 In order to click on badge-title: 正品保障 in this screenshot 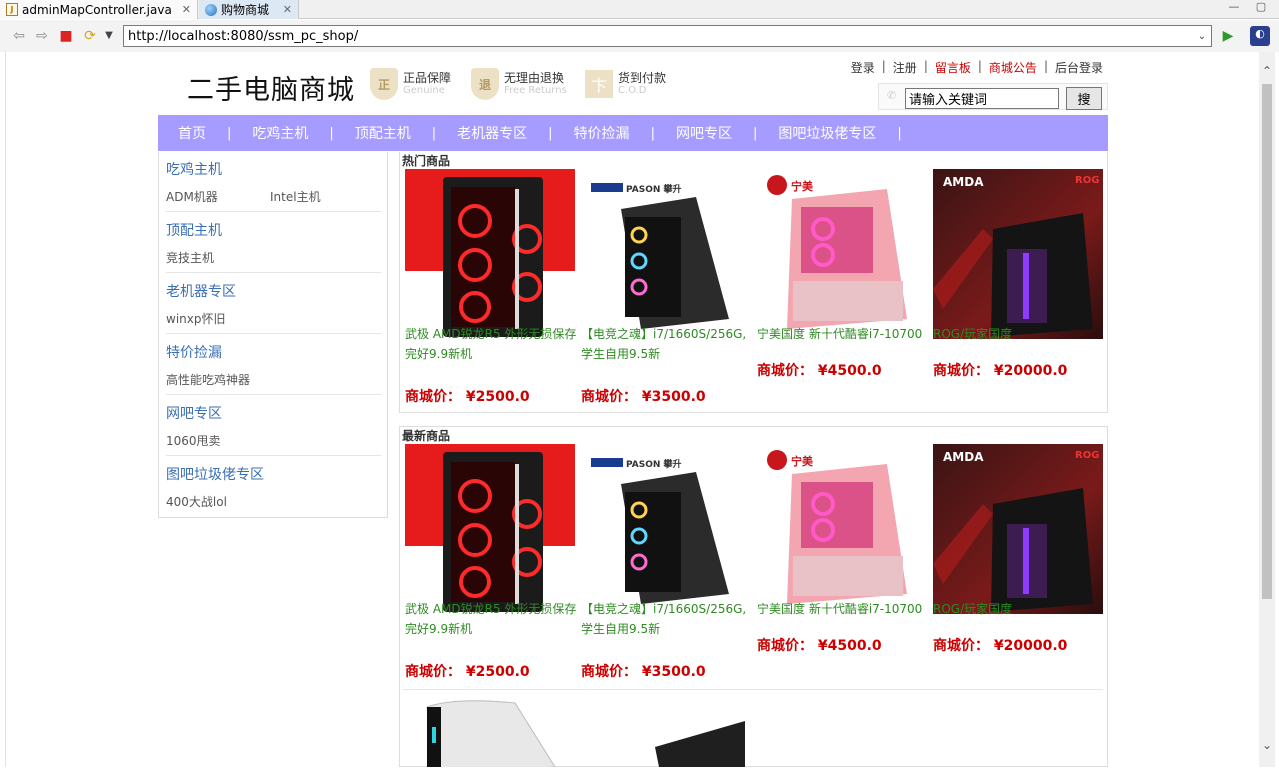, I will do `click(427, 78)`.